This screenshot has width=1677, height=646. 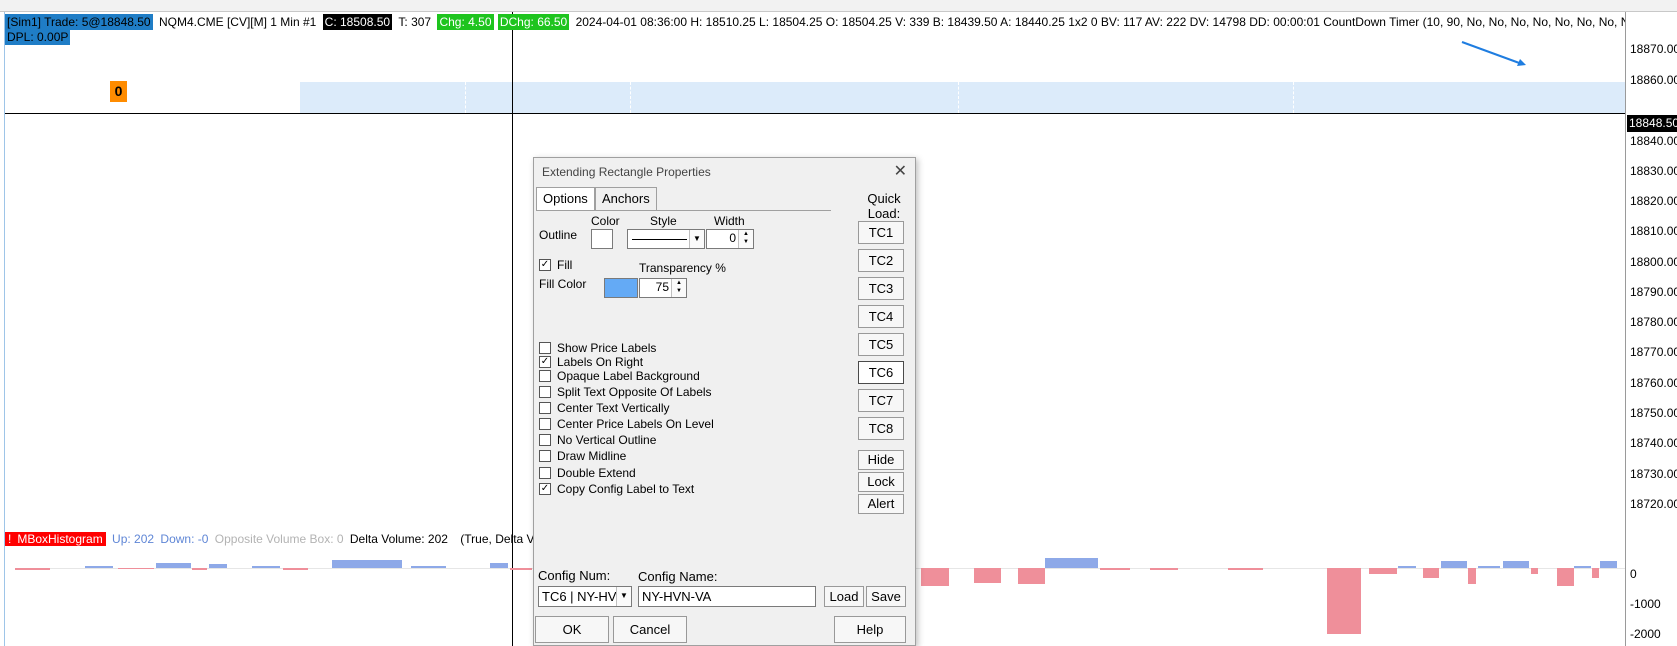 What do you see at coordinates (844, 596) in the screenshot?
I see `load-button: Load` at bounding box center [844, 596].